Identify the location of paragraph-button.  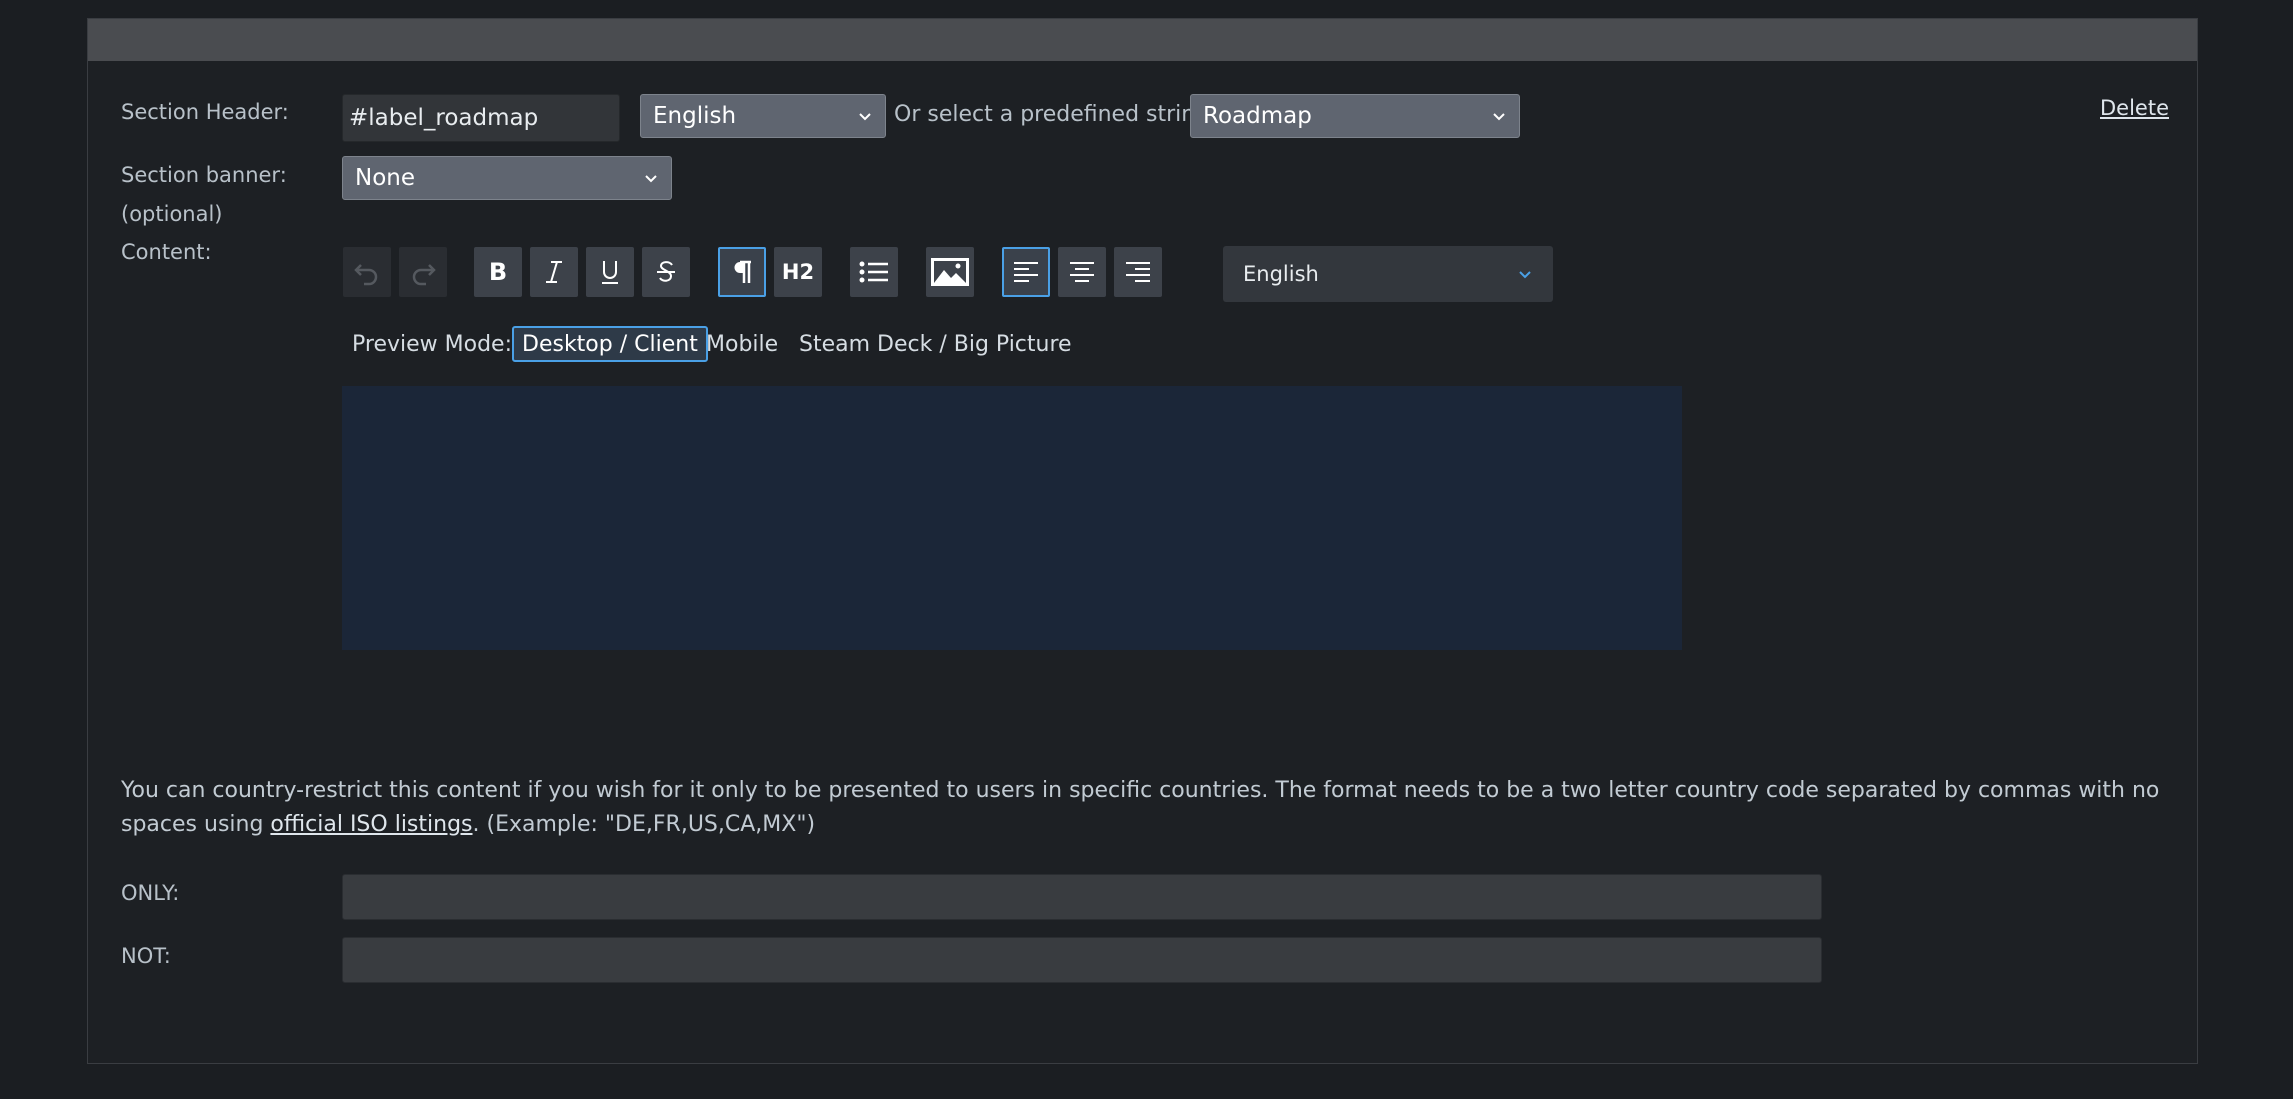
(742, 272).